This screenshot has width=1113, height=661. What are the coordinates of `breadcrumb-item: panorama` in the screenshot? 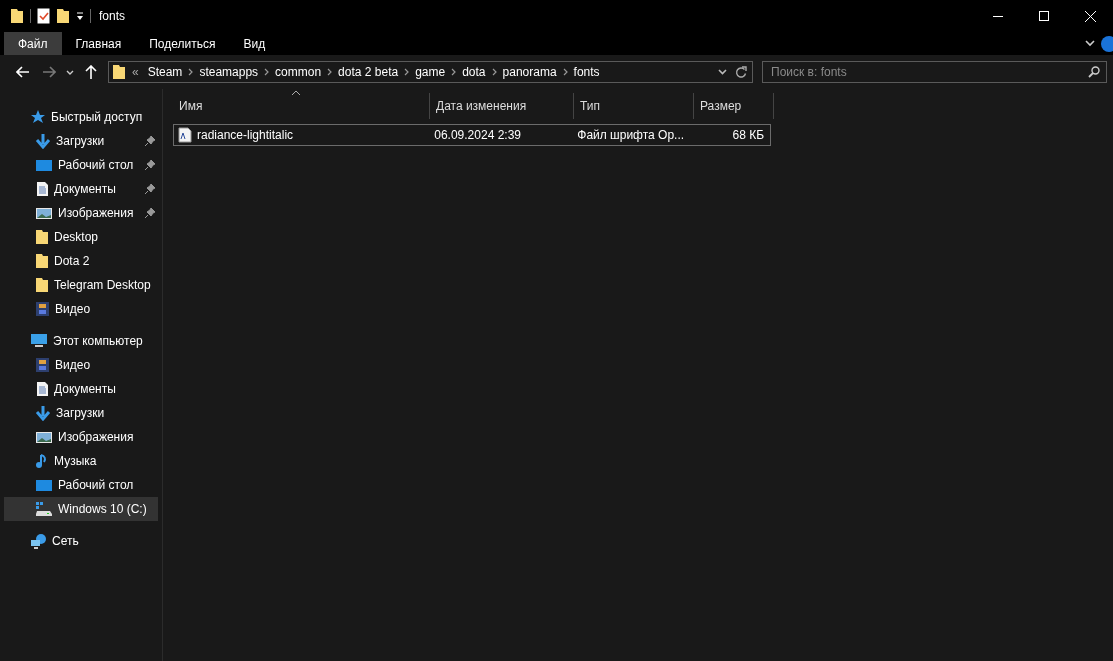 It's located at (529, 72).